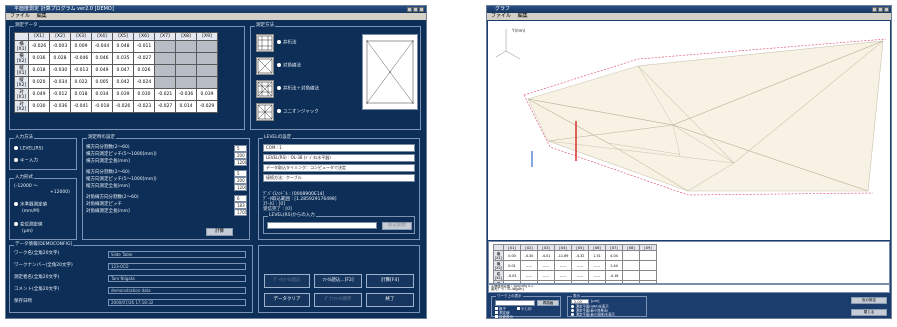  Describe the element at coordinates (390, 281) in the screenshot. I see `calc-f4-button: 計算[F4]` at that location.